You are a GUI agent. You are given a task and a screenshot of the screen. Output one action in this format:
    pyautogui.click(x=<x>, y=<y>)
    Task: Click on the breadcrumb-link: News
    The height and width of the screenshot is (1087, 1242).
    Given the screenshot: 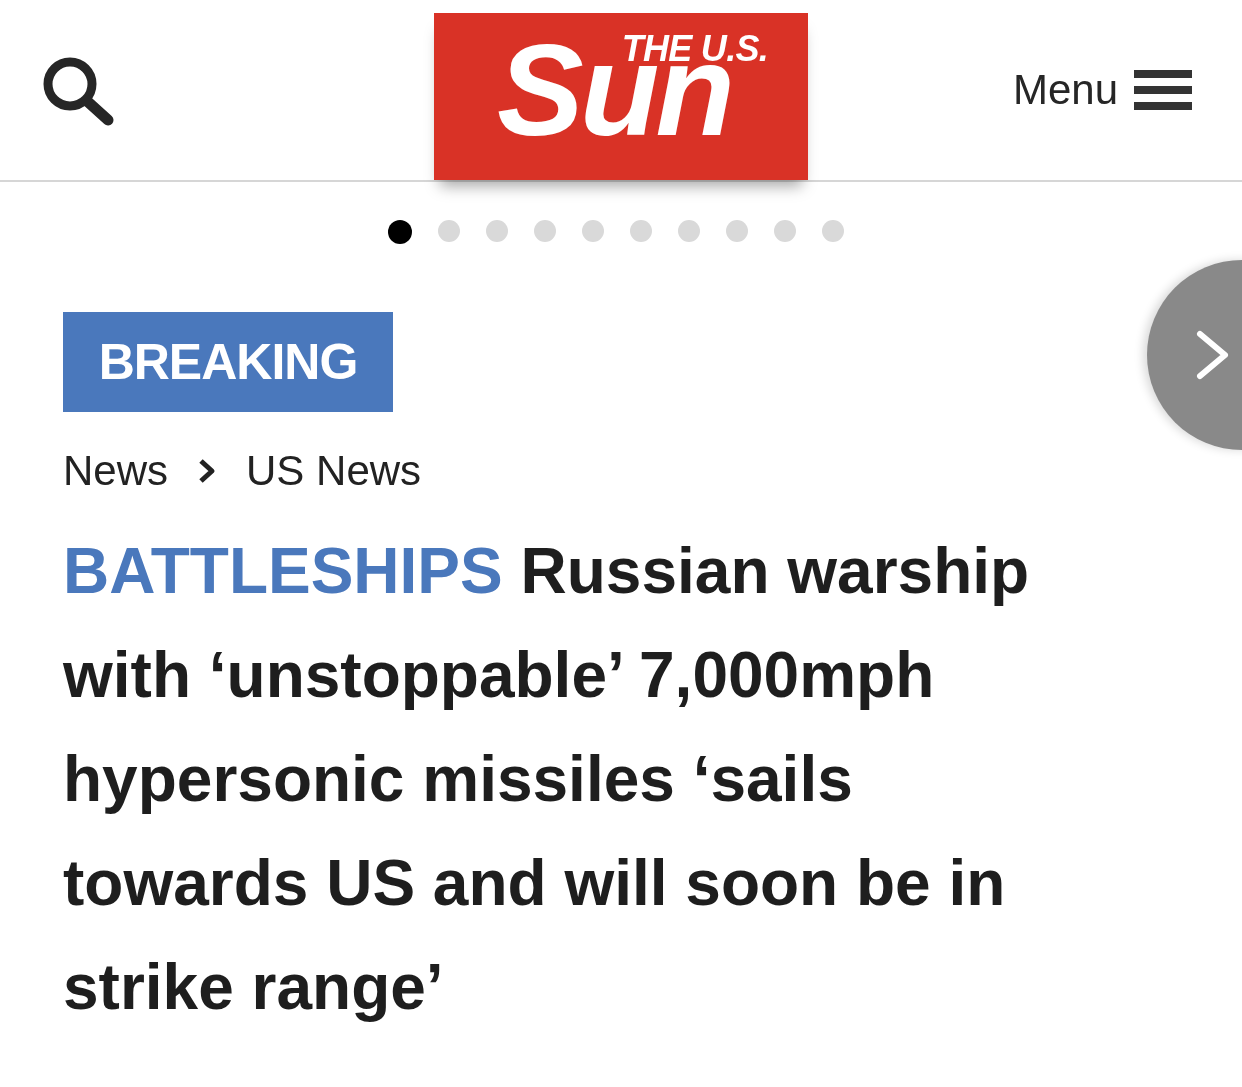 What is the action you would take?
    pyautogui.click(x=116, y=471)
    